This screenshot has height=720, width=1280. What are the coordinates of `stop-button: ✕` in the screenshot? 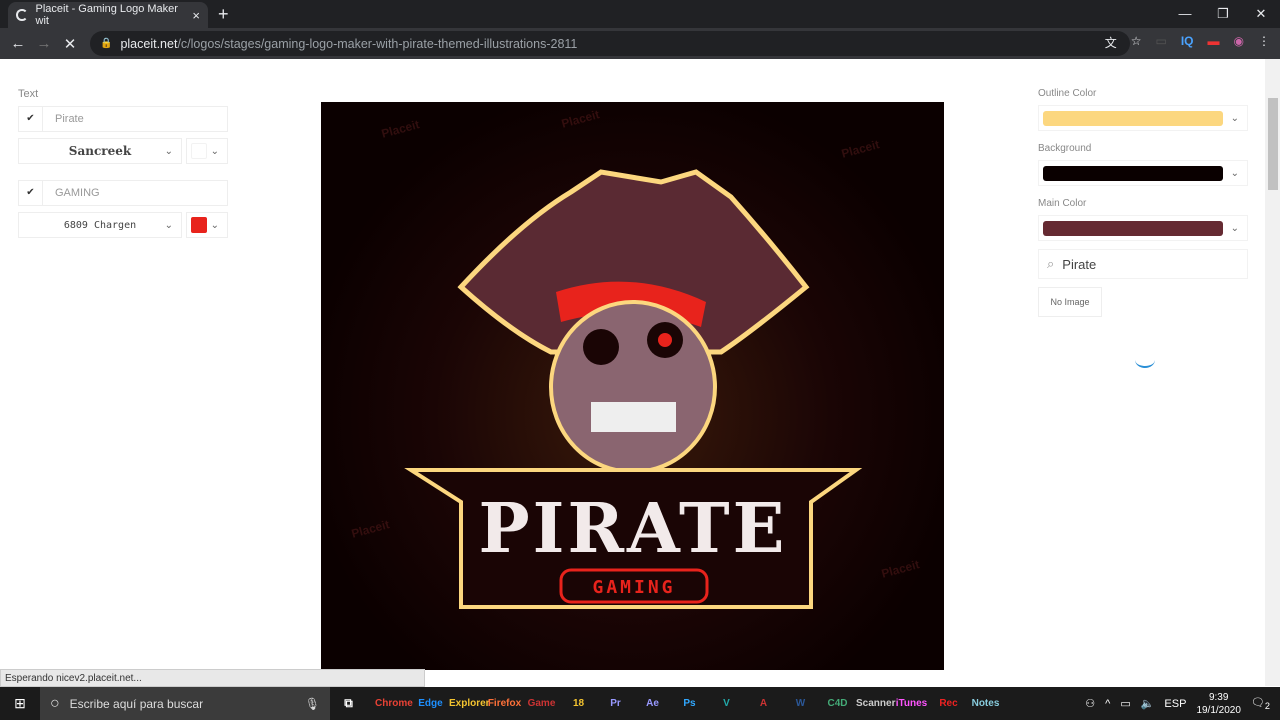 It's located at (70, 44).